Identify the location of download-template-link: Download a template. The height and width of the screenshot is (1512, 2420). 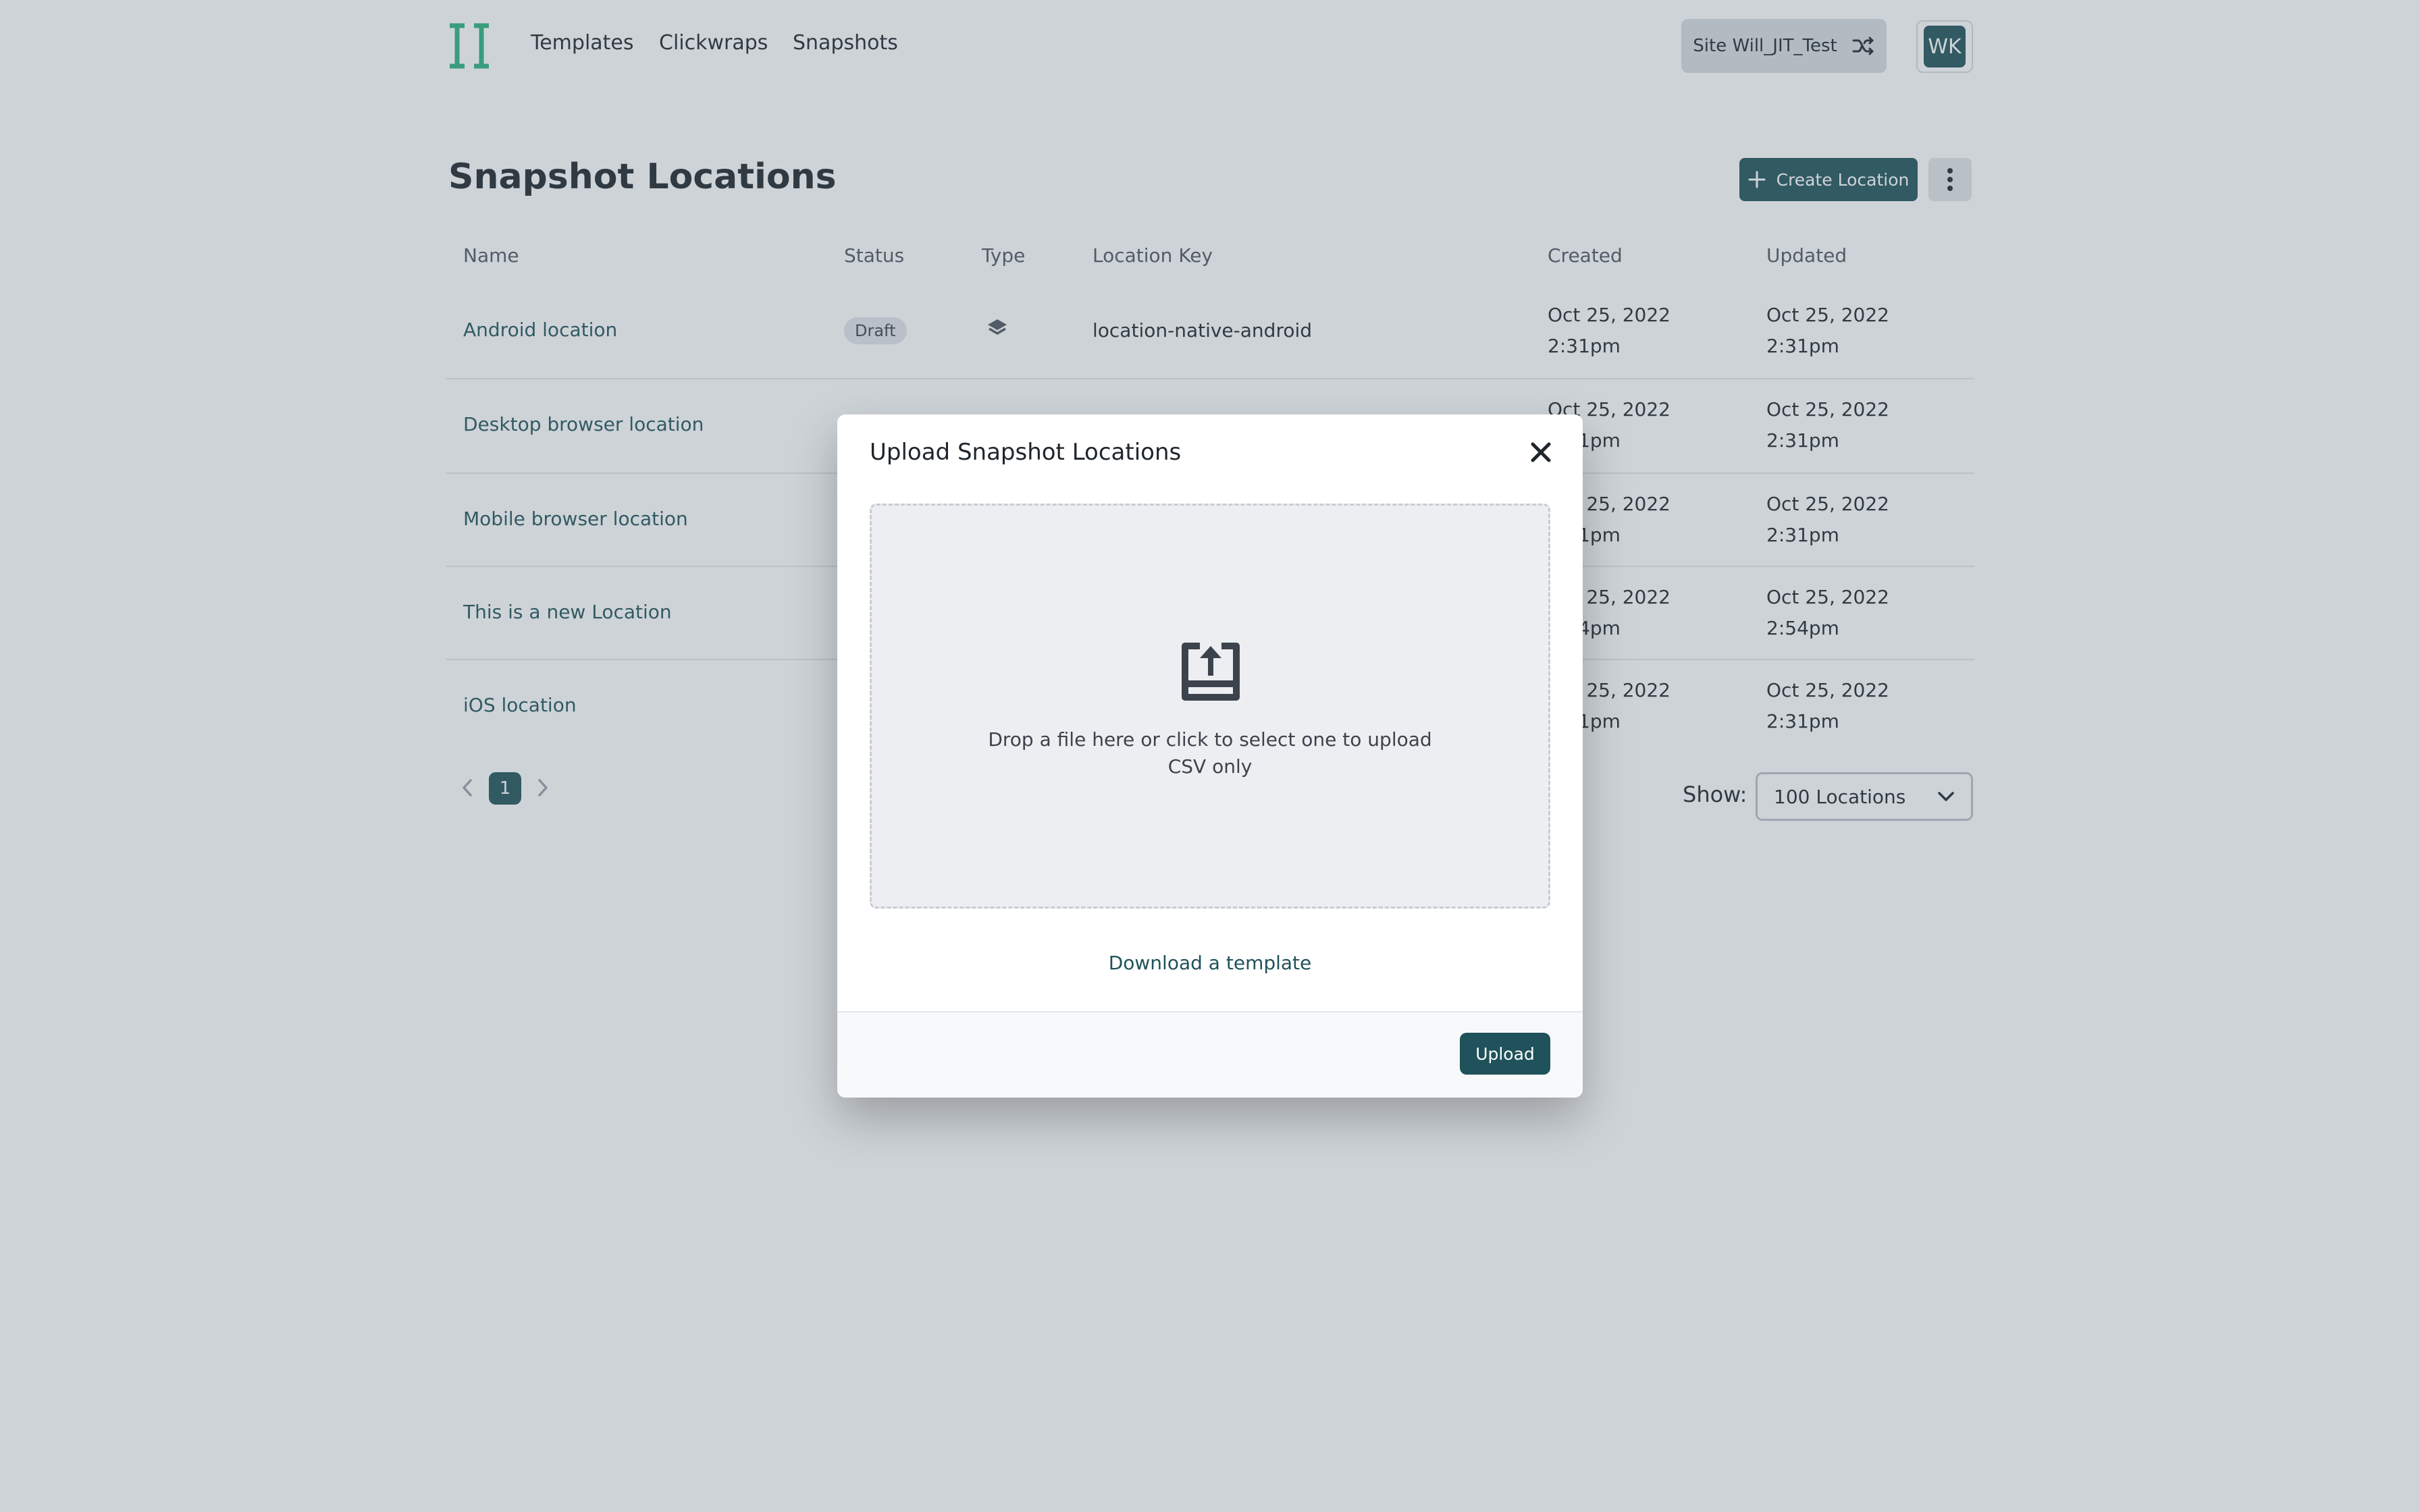
(1210, 963).